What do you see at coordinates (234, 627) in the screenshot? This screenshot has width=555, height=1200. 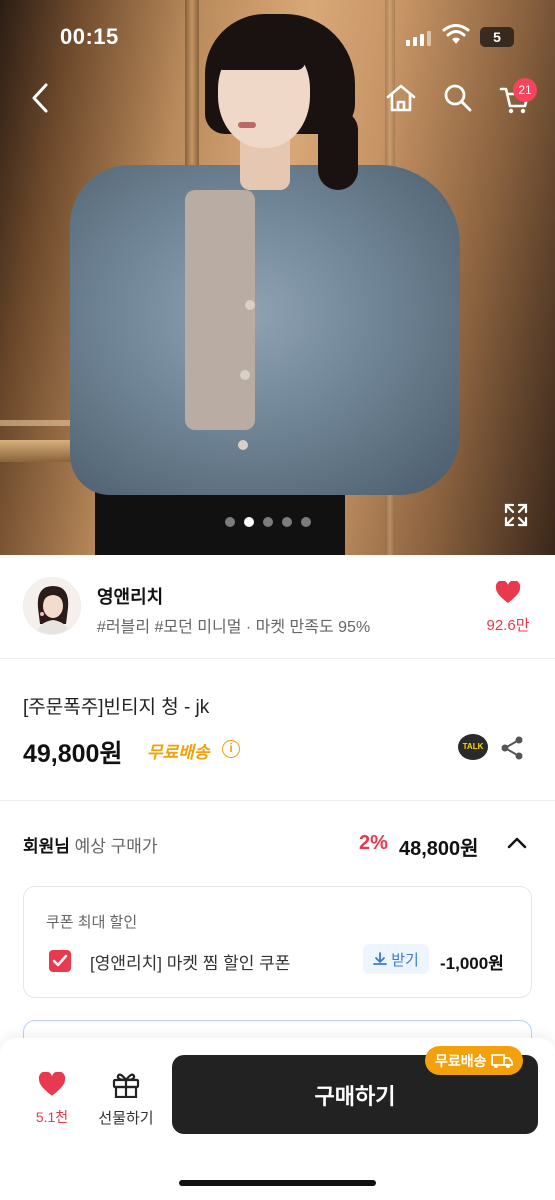 I see `shop-tags: #러블리 #모던 미니멀 · 마켓 만족도 95%` at bounding box center [234, 627].